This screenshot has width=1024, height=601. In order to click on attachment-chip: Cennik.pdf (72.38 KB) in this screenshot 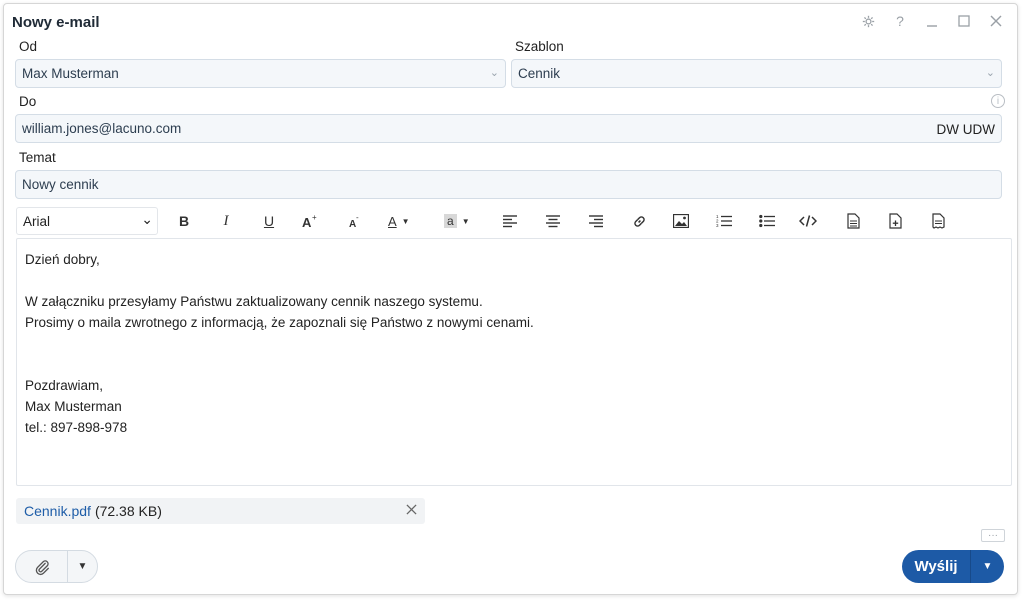, I will do `click(220, 511)`.